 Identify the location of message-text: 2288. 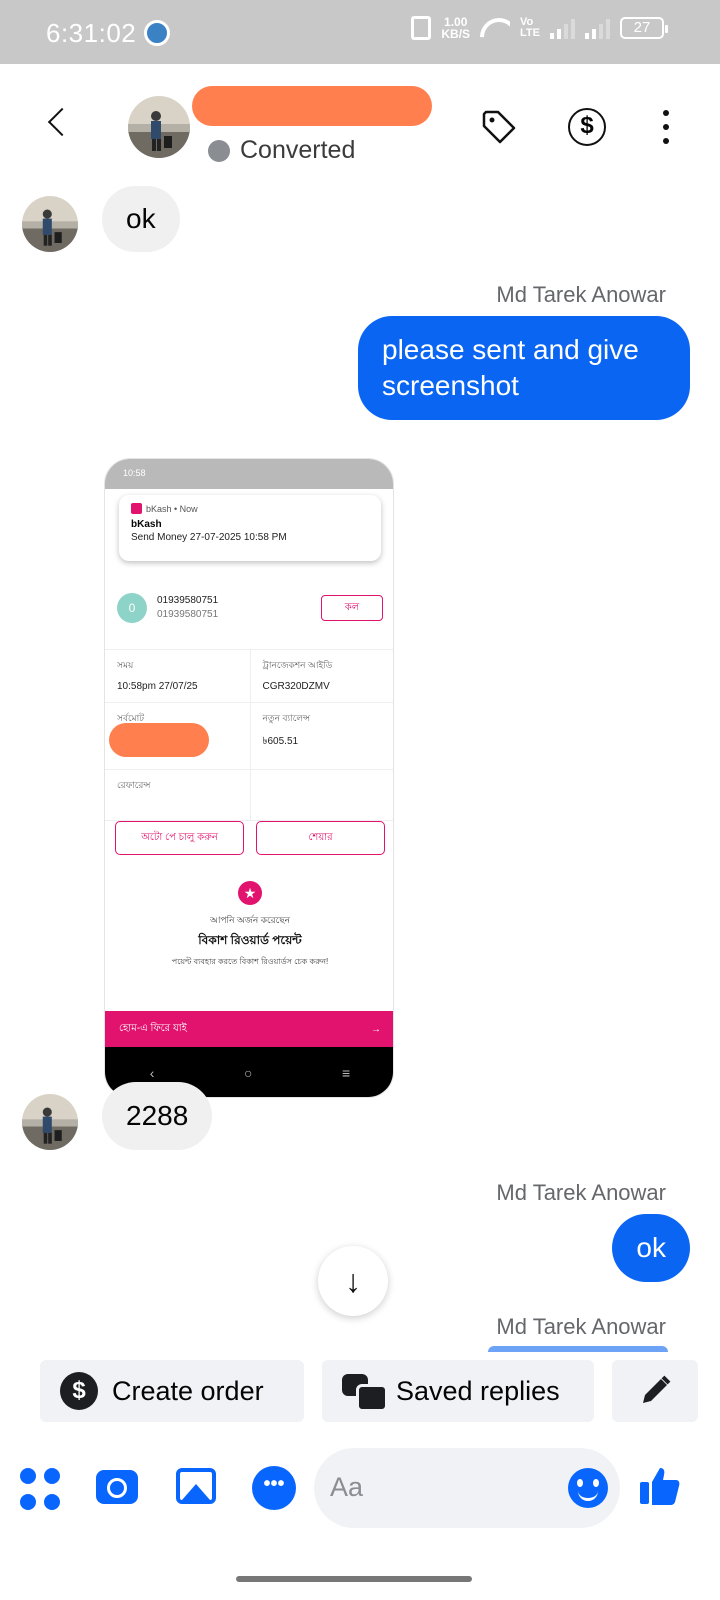
(157, 1115).